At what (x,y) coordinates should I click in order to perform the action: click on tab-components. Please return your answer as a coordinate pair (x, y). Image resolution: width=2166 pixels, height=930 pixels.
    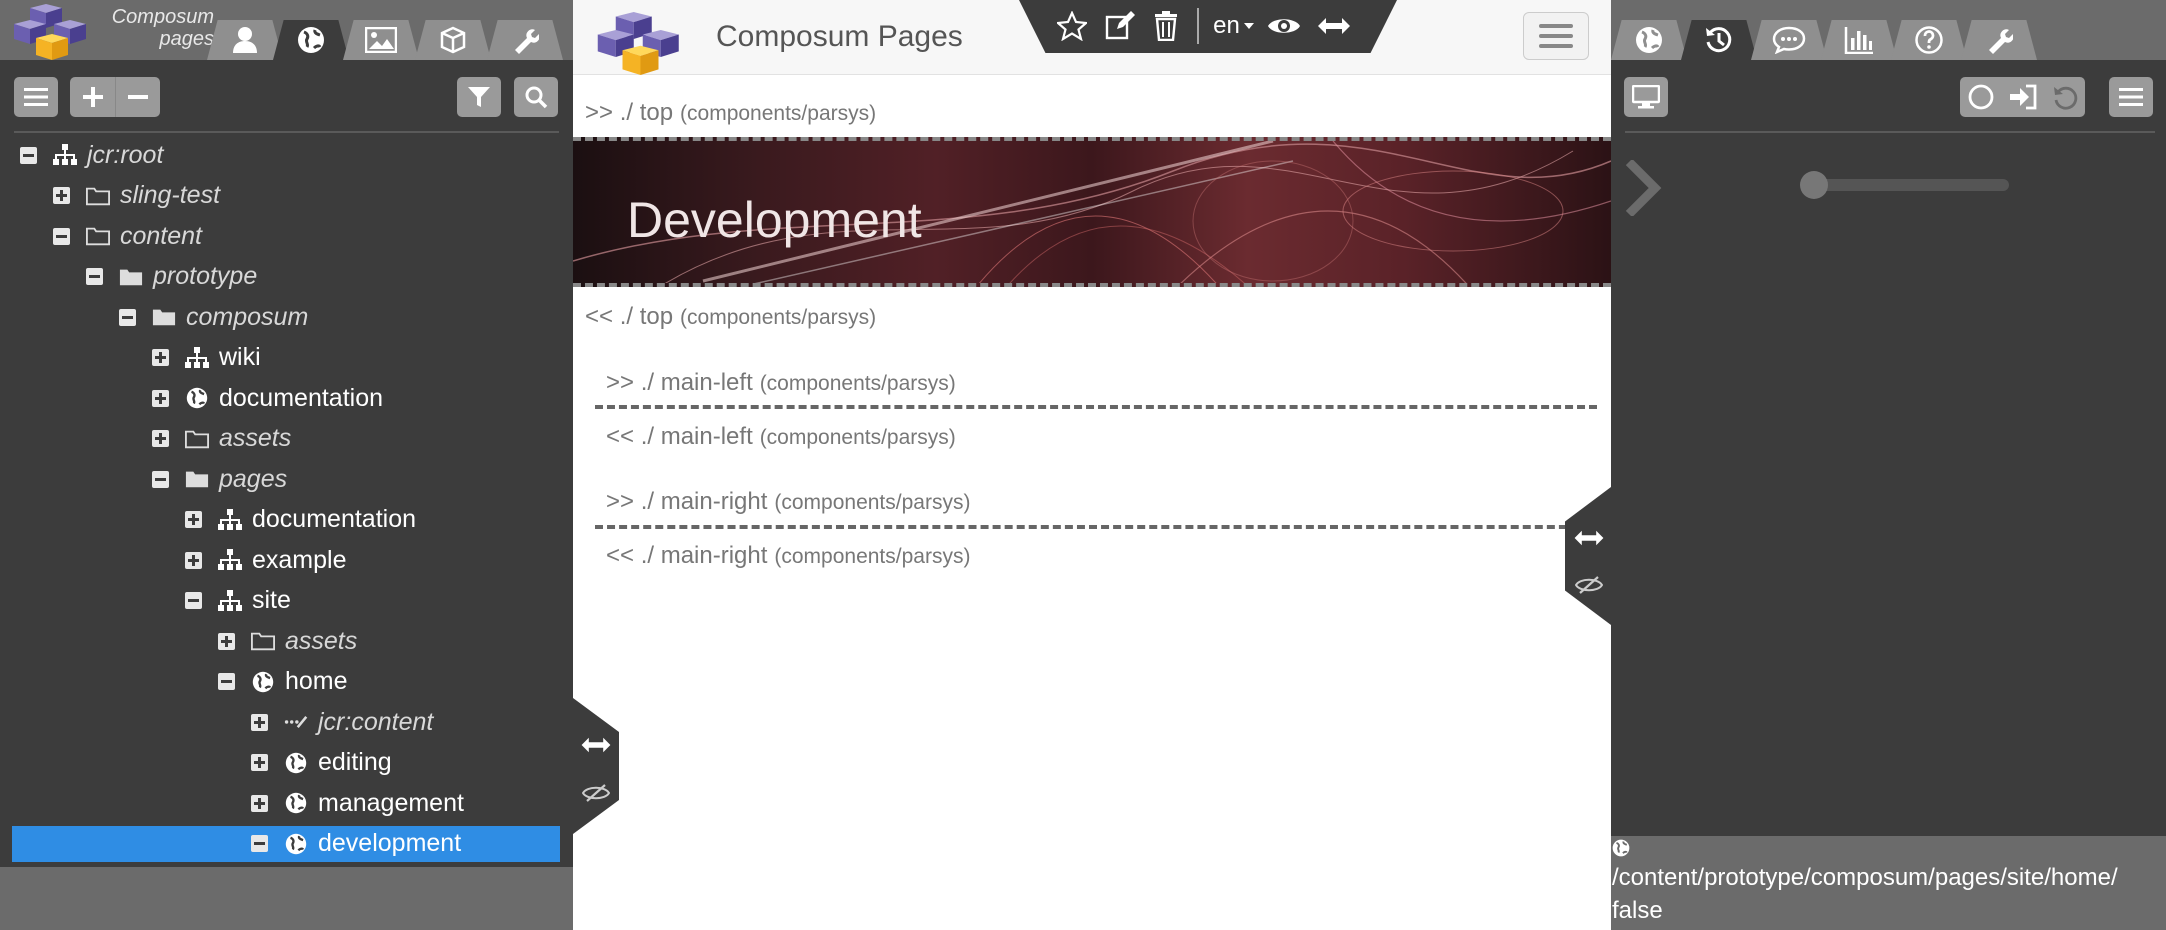
    Looking at the image, I should click on (453, 40).